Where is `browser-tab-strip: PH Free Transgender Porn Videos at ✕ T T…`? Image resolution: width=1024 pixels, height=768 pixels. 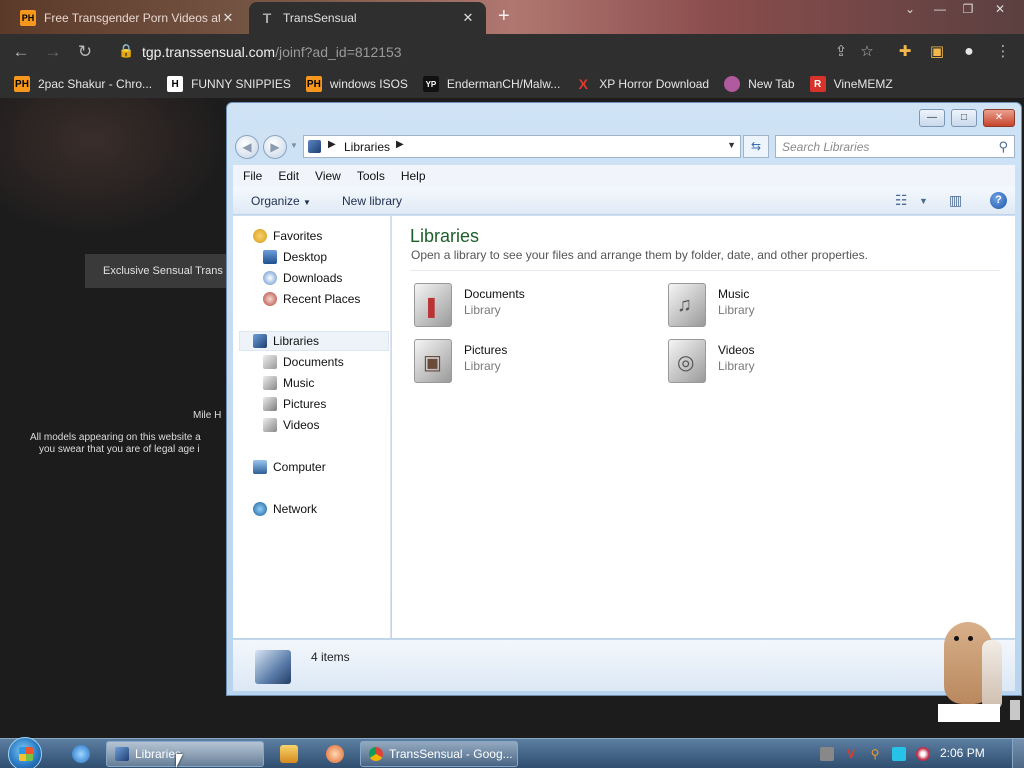
browser-tab-strip: PH Free Transgender Porn Videos at ✕ T T… is located at coordinates (512, 17).